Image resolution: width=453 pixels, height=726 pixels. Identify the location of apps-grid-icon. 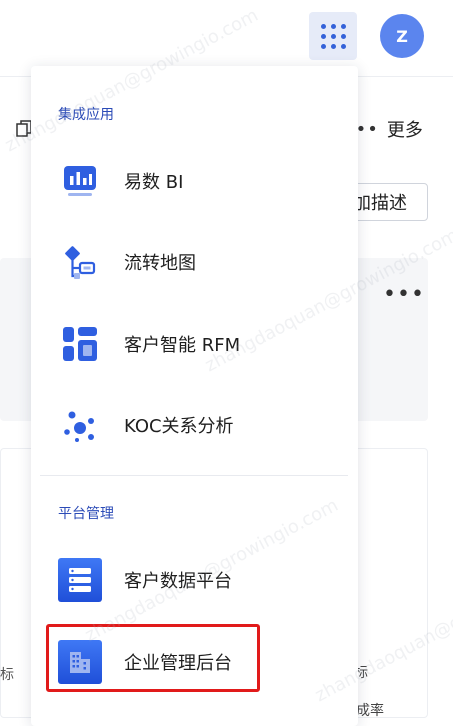
(323, 26).